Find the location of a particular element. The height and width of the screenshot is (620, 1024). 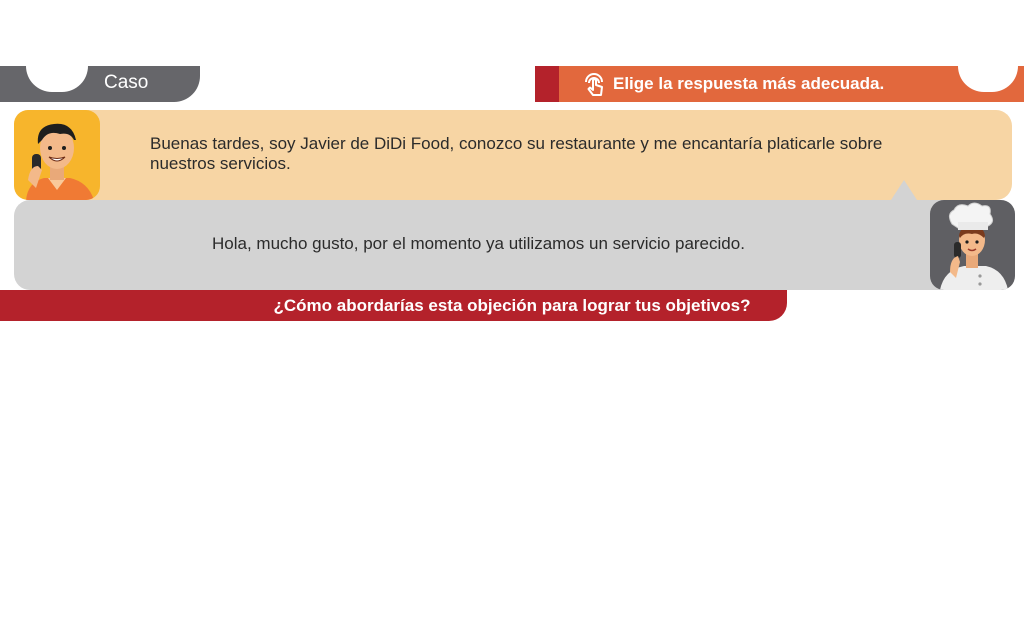

chef-on-phone-icon is located at coordinates (974, 246).